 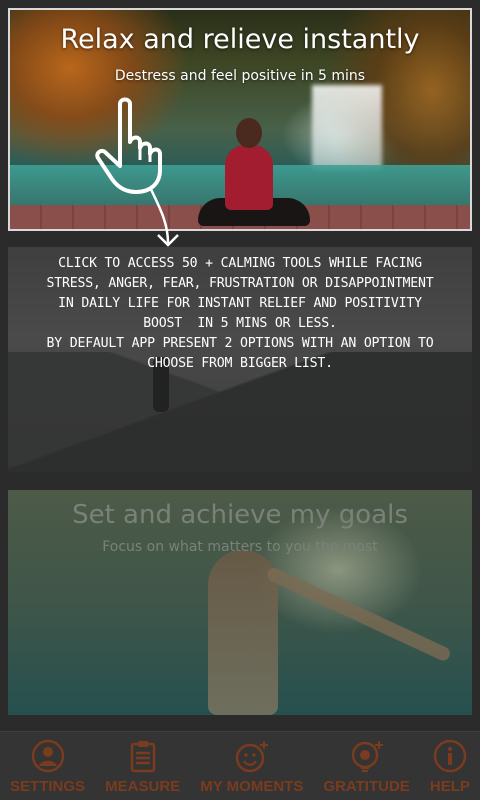 I want to click on tooltip-line: CHOOSE FROM BIGGER LIST., so click(x=240, y=363).